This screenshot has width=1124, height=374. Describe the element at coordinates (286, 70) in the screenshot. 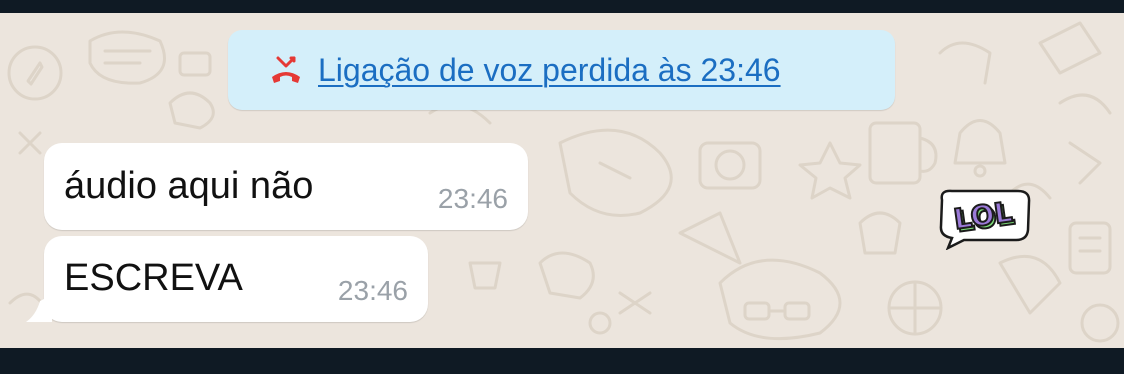

I see `missed-call-icon` at that location.